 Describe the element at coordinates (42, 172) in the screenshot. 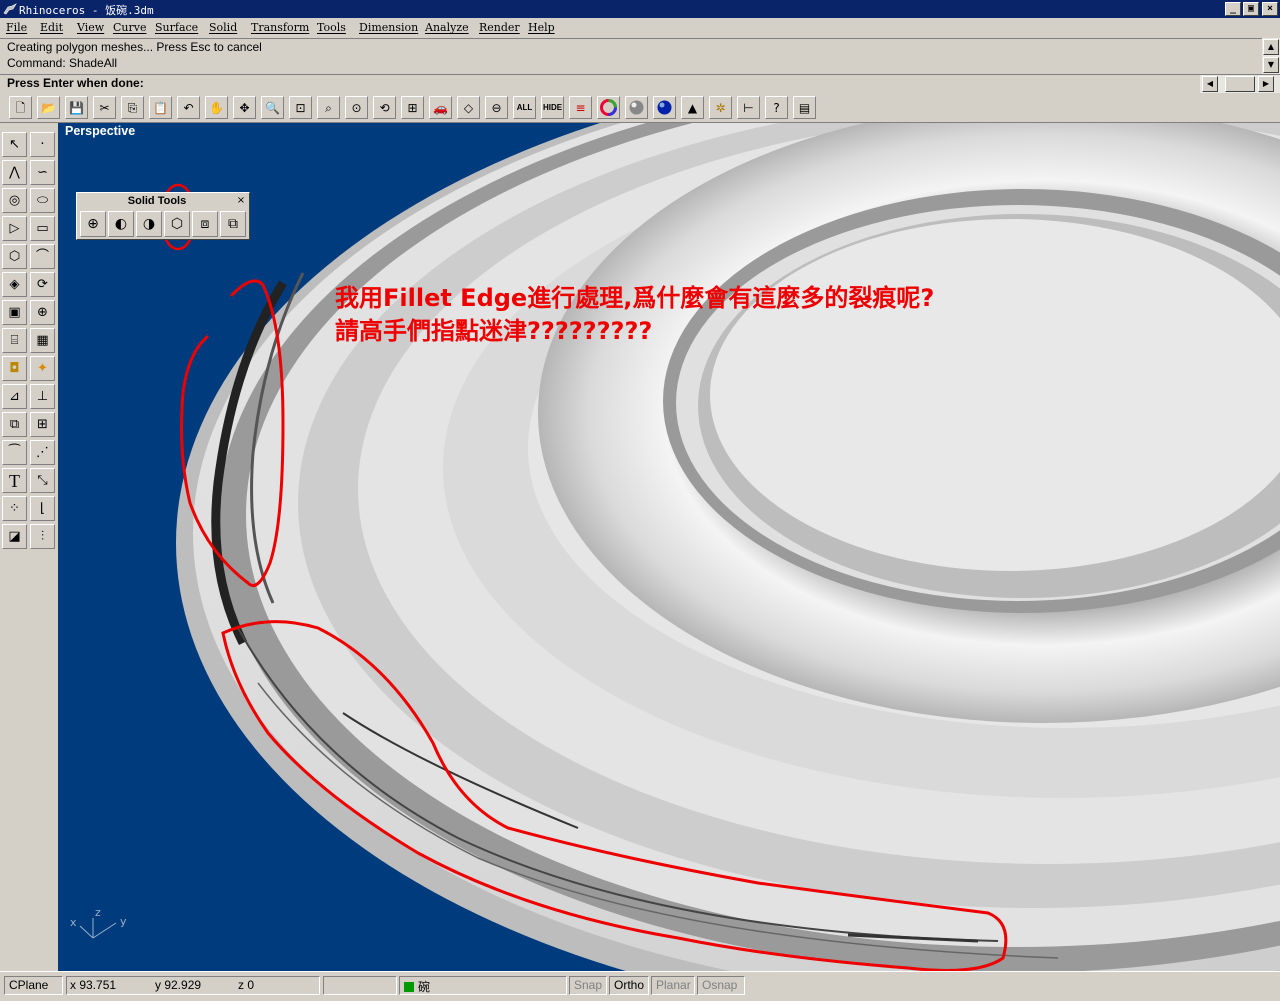

I see `curve-icon: ∽` at that location.